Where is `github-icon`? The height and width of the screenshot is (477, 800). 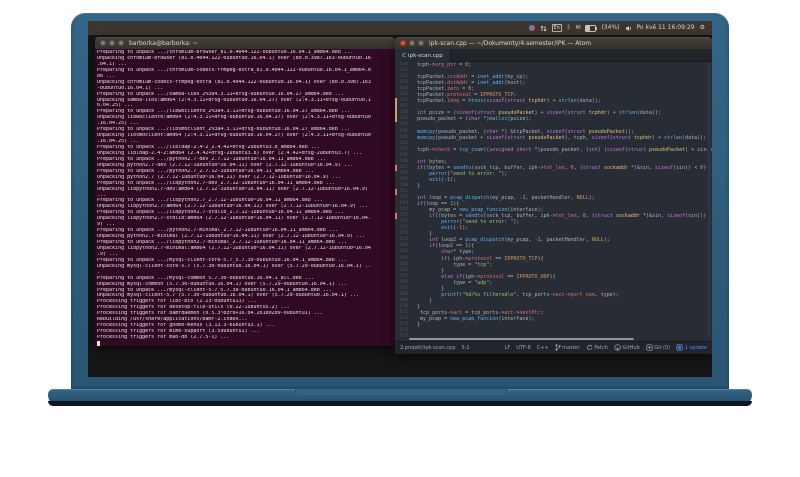 github-icon is located at coordinates (617, 347).